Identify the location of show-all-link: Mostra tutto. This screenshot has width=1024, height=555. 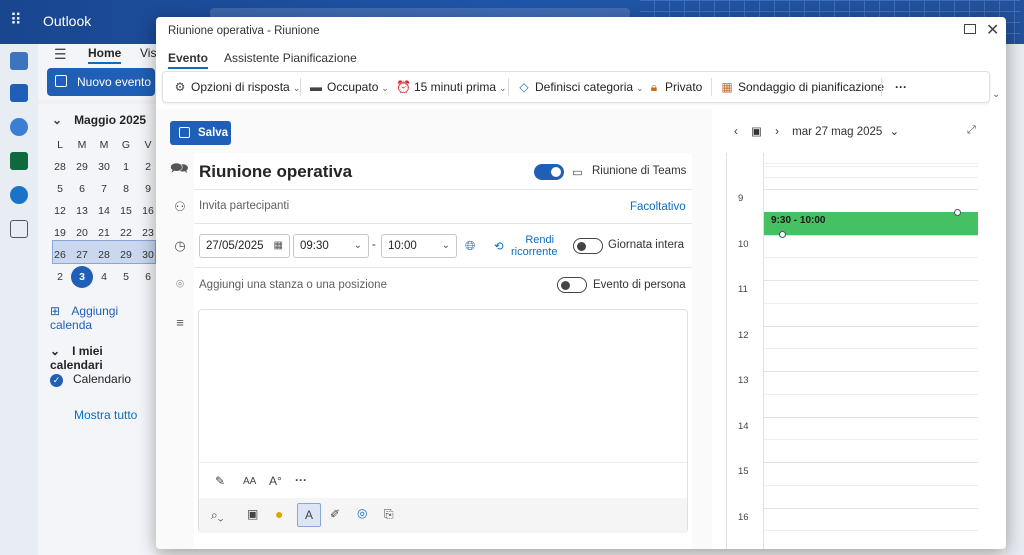
(105, 415).